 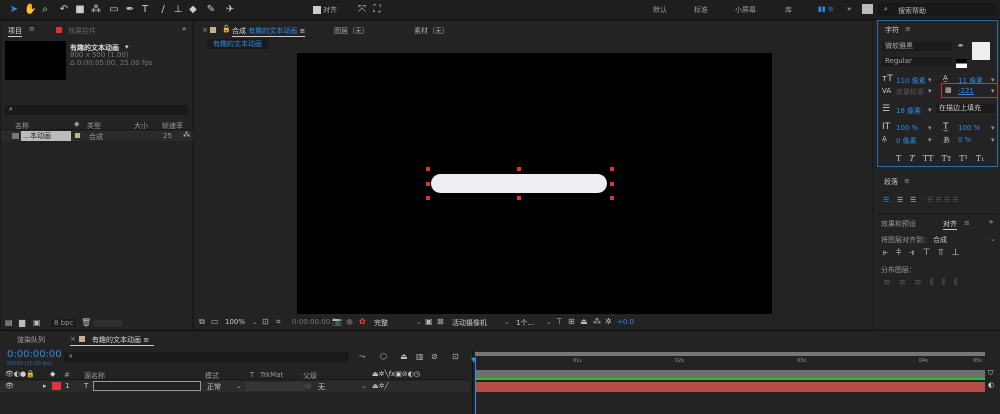 What do you see at coordinates (94, 376) in the screenshot?
I see `column-source-name: 源名称` at bounding box center [94, 376].